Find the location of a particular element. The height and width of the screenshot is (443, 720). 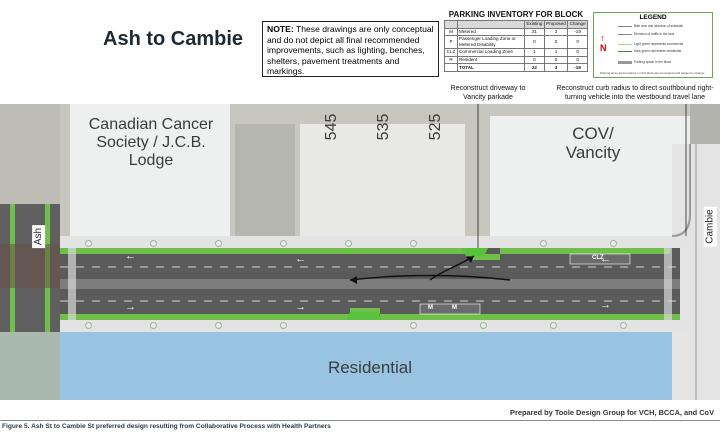

north-arrow-icon: ↑ N is located at coordinates (603, 43).